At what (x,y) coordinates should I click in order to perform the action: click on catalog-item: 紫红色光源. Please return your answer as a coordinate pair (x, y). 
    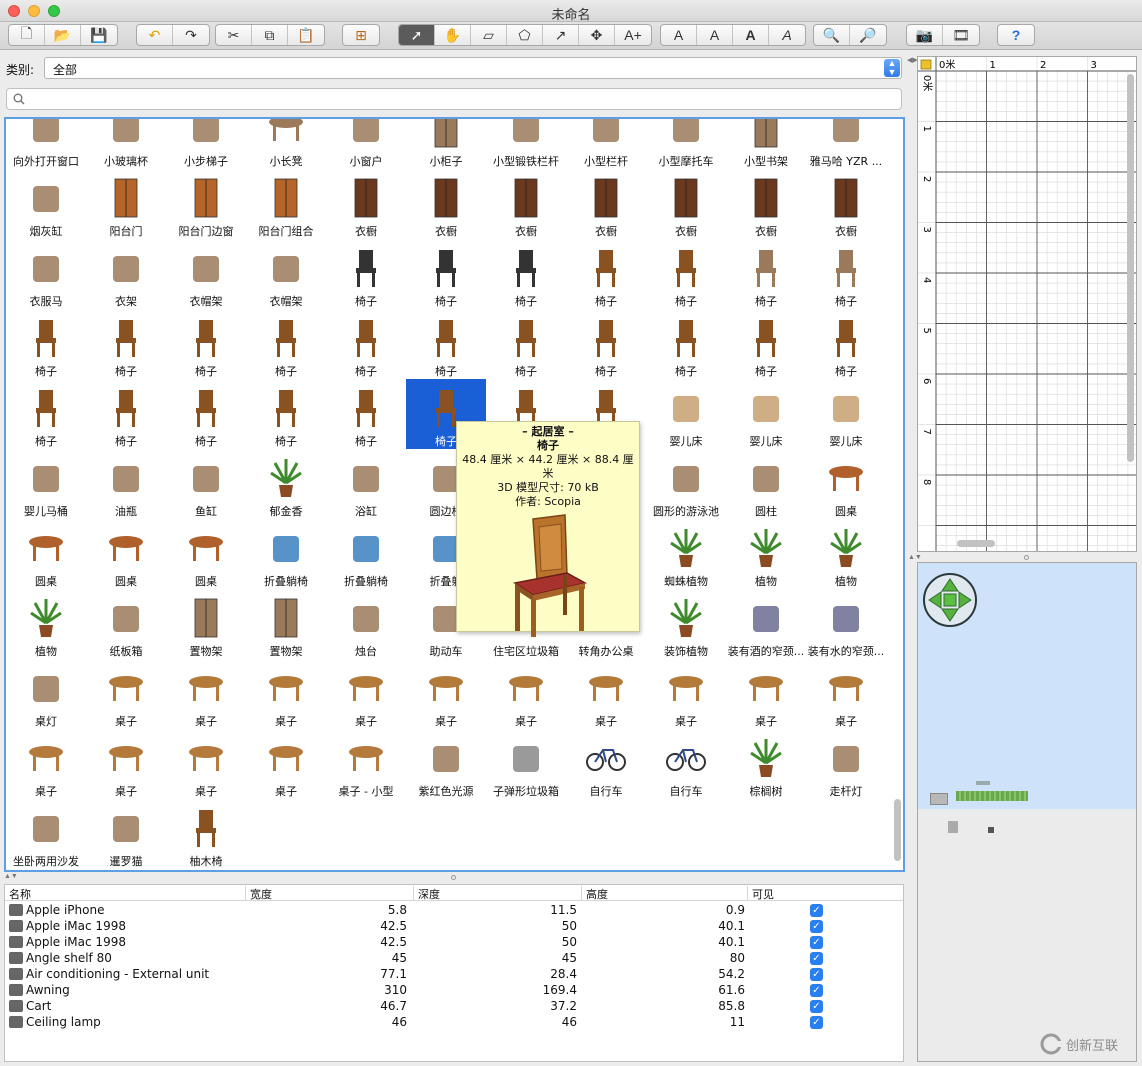
    Looking at the image, I should click on (446, 764).